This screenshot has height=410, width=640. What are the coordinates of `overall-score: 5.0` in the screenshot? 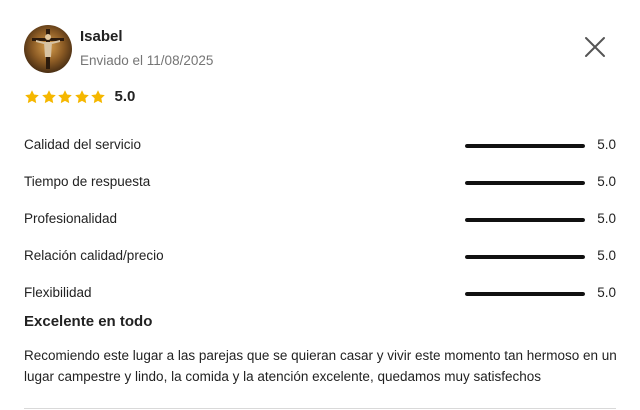 It's located at (125, 96).